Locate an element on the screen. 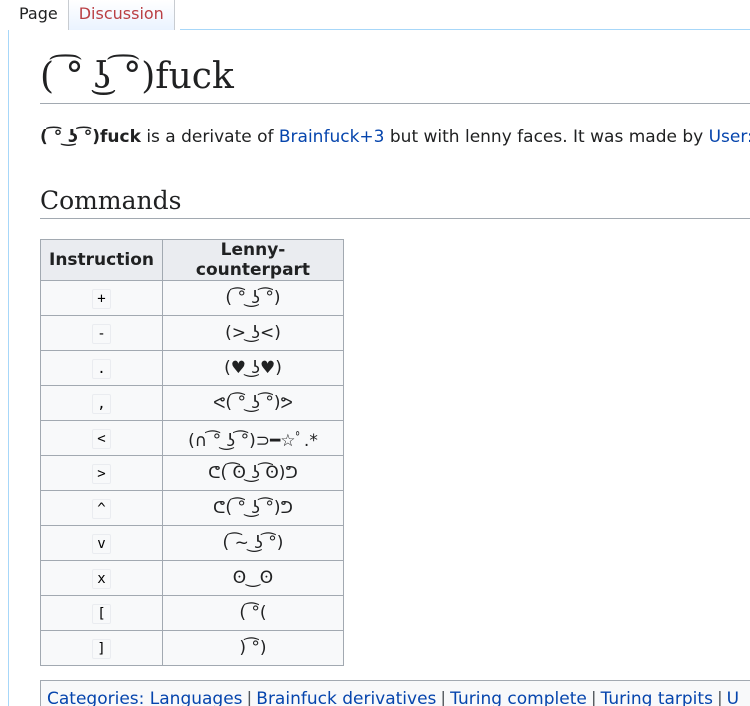 The image size is (750, 706). tab-baseline is located at coordinates (465, 29).